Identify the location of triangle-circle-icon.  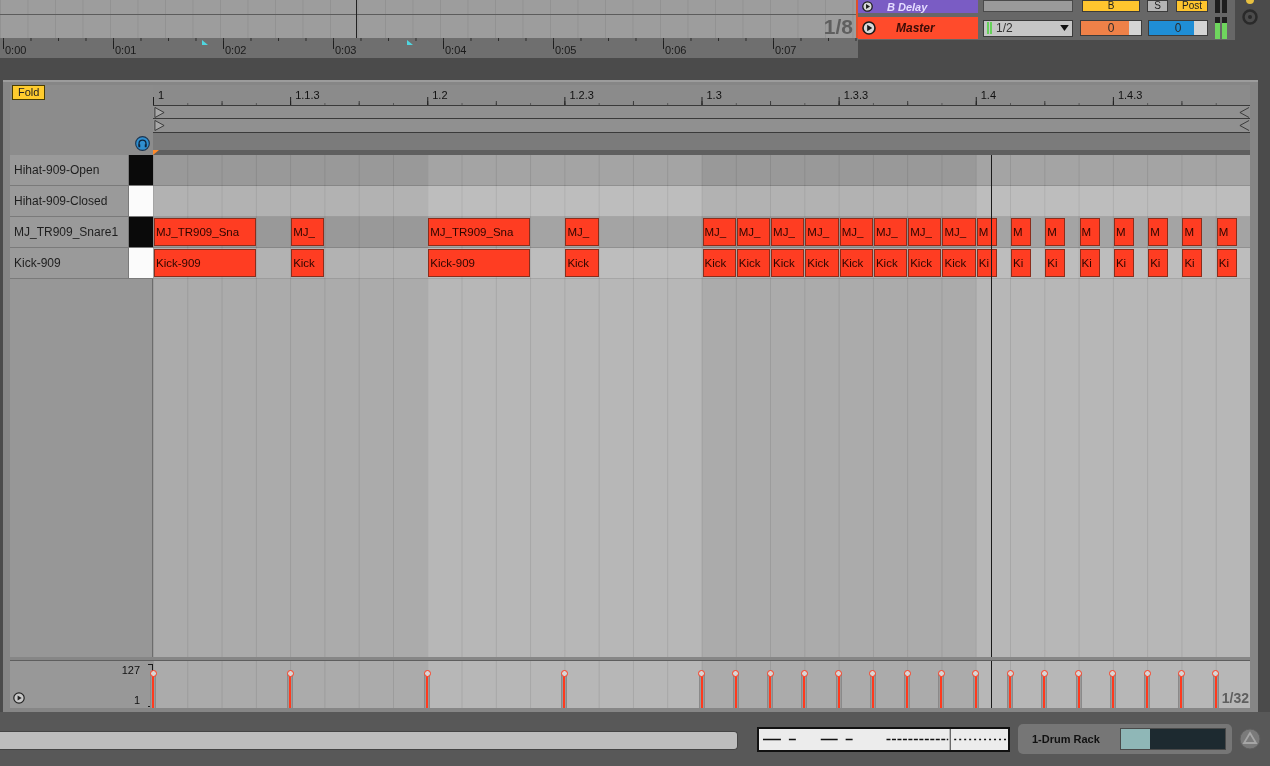
(1250, 739).